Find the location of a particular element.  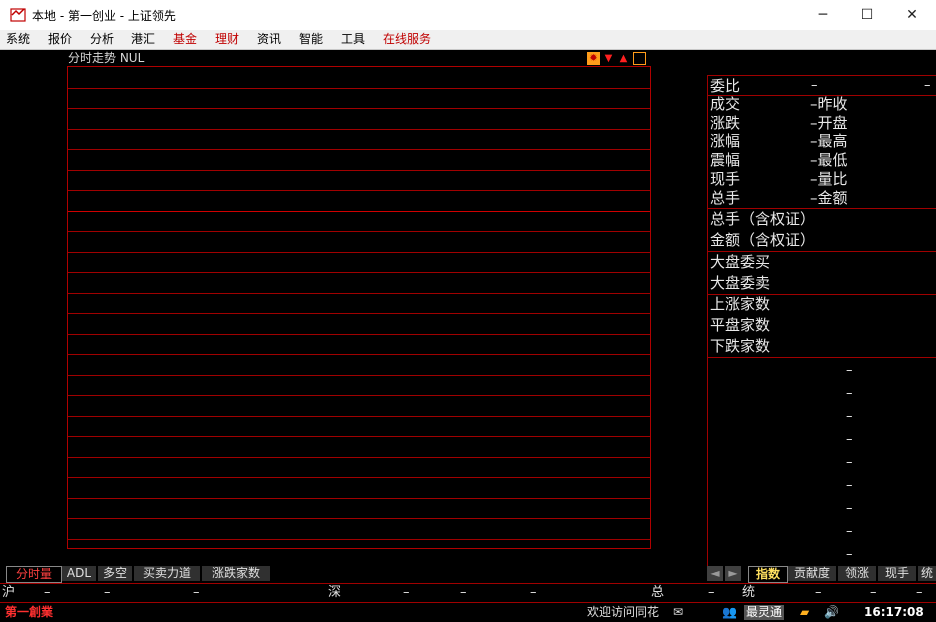

quote-label-market-ask: 大盘委卖 is located at coordinates (740, 283).